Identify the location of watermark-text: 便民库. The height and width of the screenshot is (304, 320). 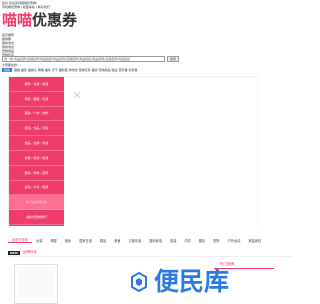
(192, 281).